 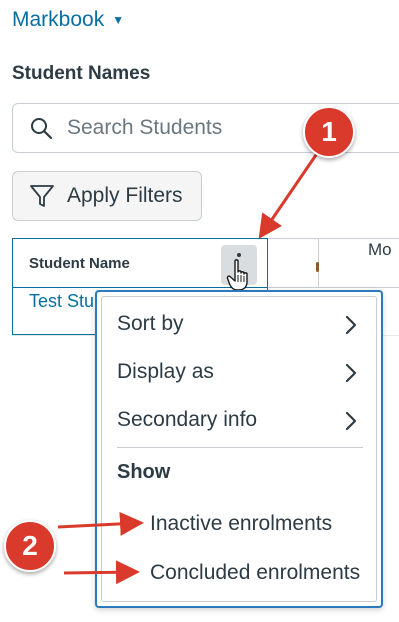 What do you see at coordinates (241, 524) in the screenshot?
I see `menu-option-inactive-enrolments: Inactive enrolments` at bounding box center [241, 524].